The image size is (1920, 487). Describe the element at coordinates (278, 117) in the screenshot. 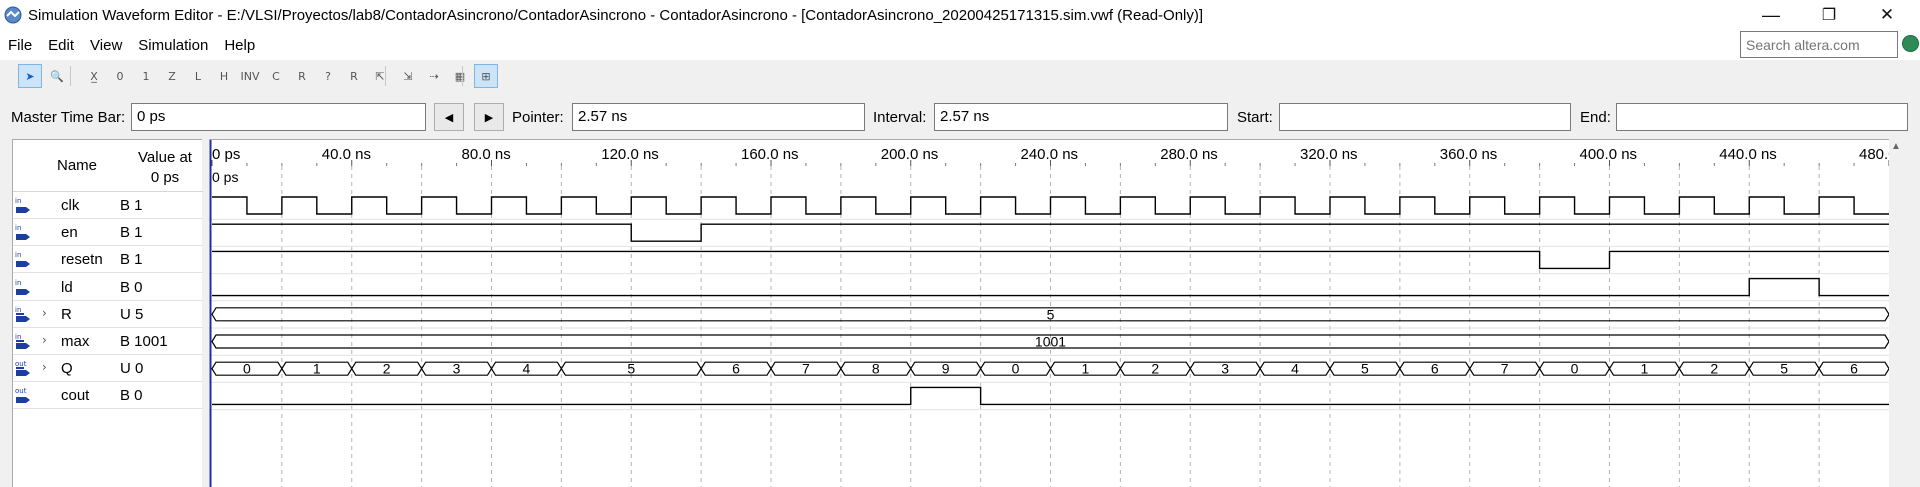

I see `master-time-bar-input: 0 ps` at that location.